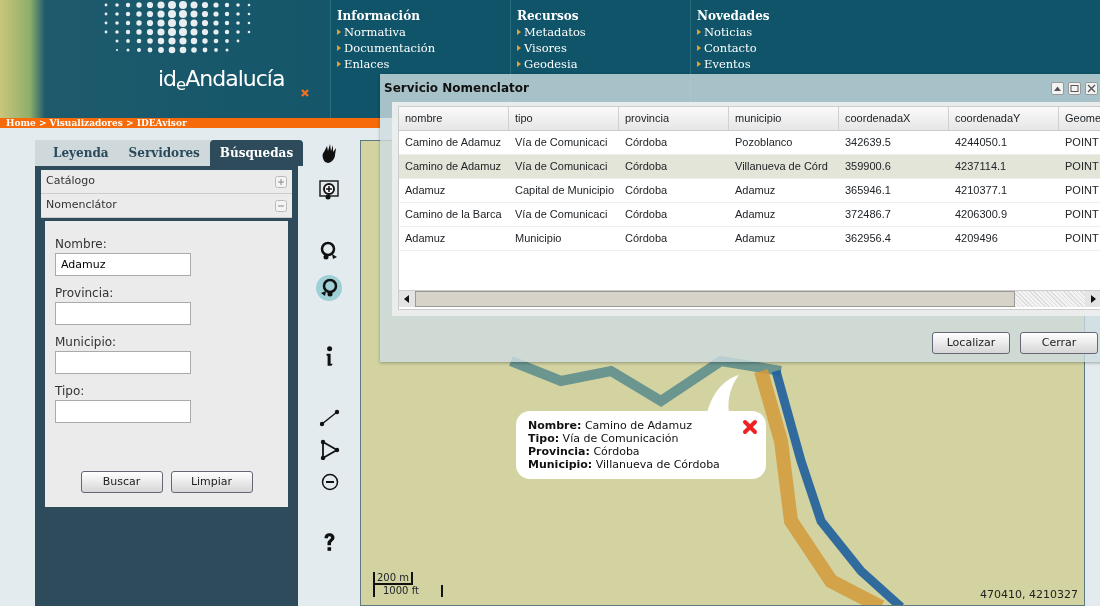  Describe the element at coordinates (734, 16) in the screenshot. I see `menu-title: Novedades` at that location.